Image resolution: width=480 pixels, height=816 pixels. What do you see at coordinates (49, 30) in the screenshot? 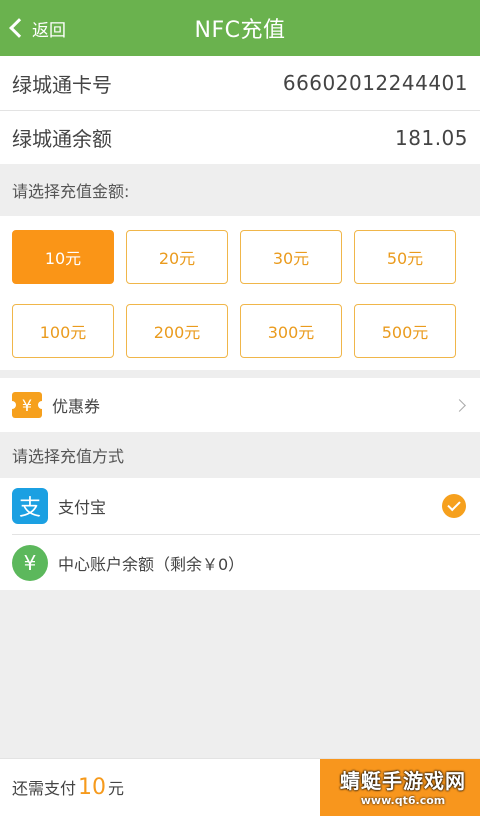
I see `back-label: 返回` at bounding box center [49, 30].